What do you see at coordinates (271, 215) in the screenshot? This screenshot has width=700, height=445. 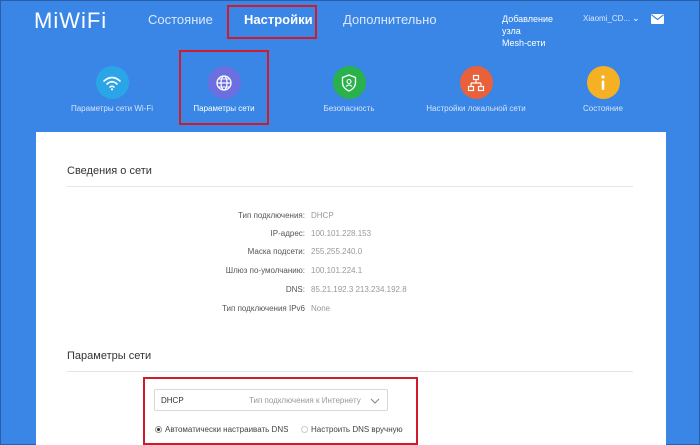 I see `info-key: Тип подключения:` at bounding box center [271, 215].